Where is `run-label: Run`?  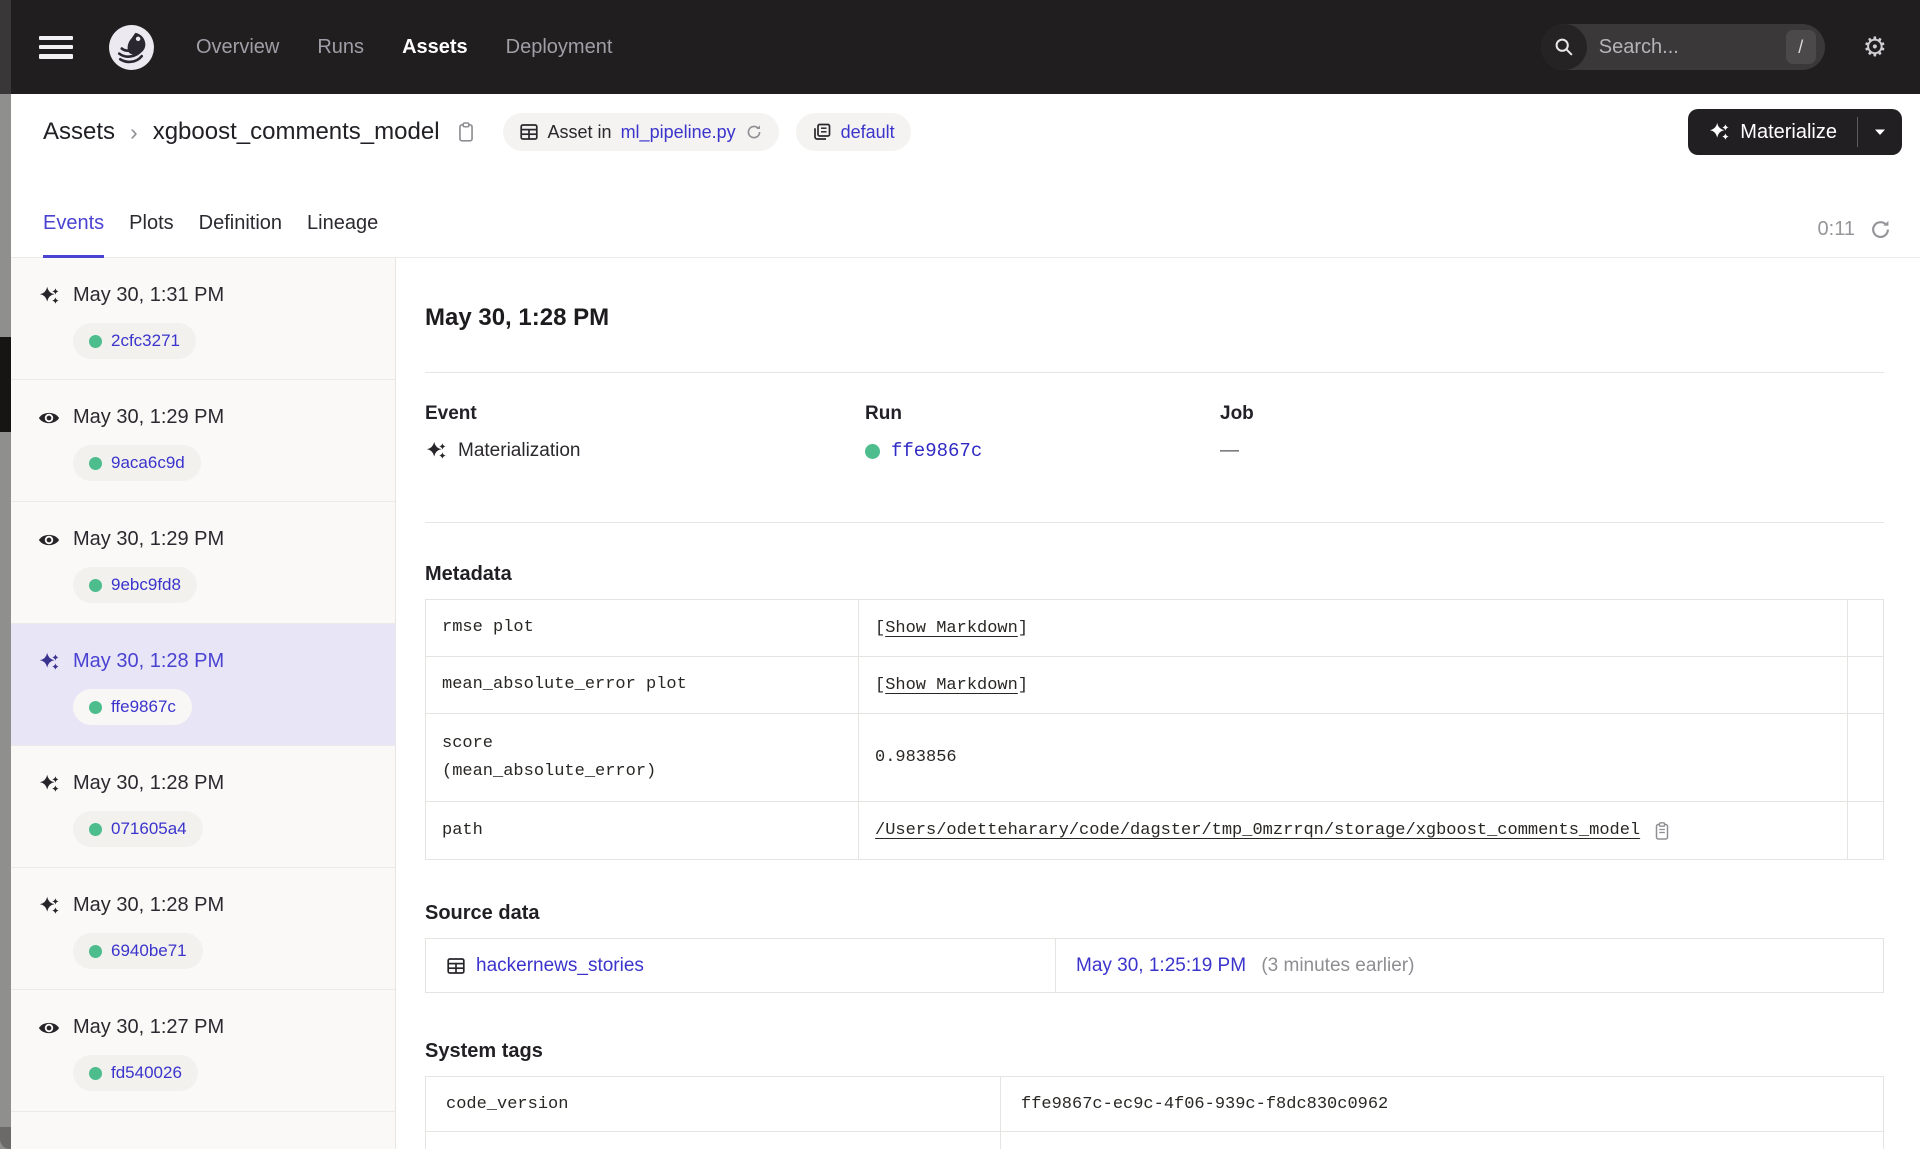 run-label: Run is located at coordinates (883, 413).